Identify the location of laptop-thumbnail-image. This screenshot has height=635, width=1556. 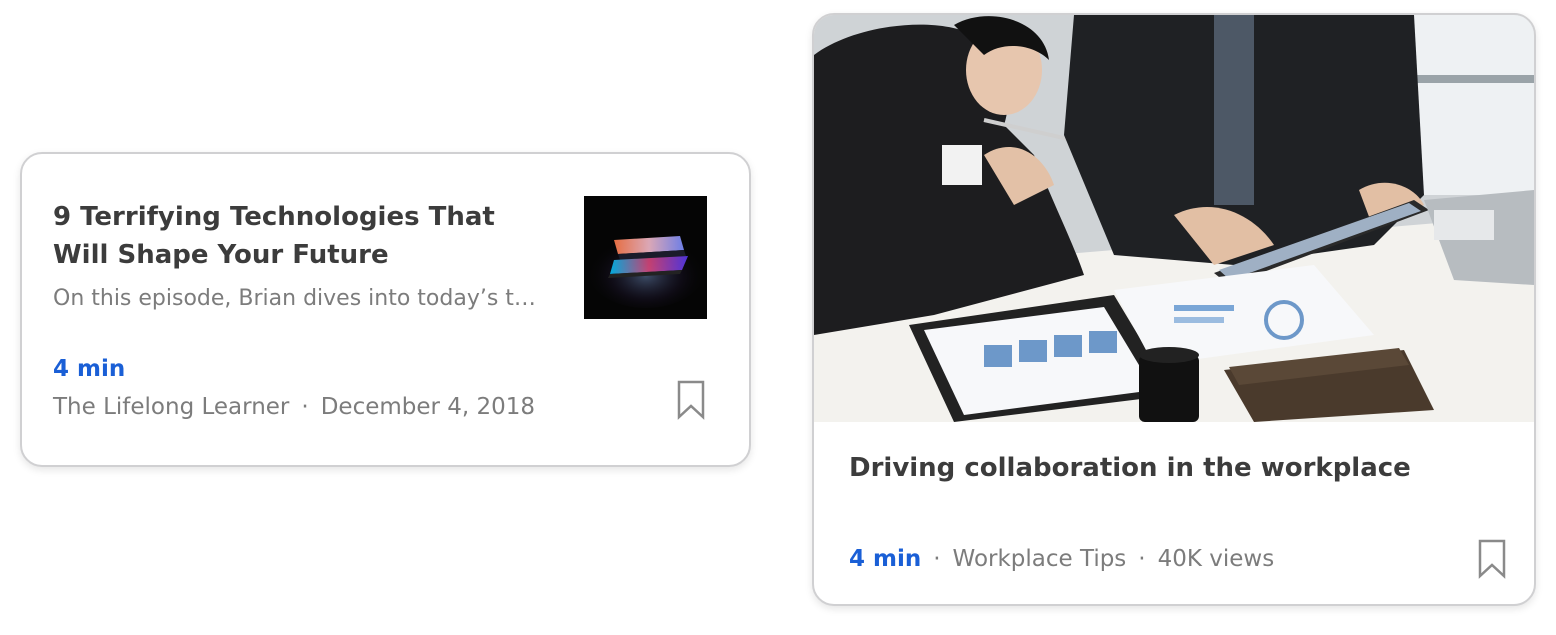
(645, 257).